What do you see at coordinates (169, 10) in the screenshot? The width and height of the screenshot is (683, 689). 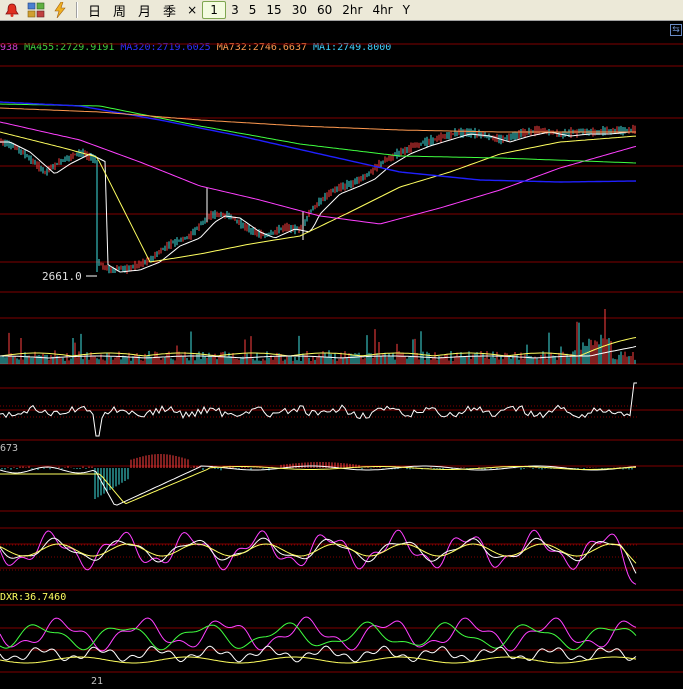 I see `period-button-3: 季` at bounding box center [169, 10].